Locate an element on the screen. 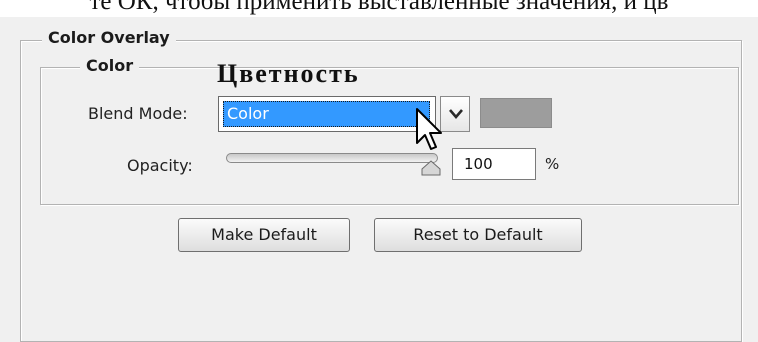 This screenshot has width=758, height=342. blend-mode-label: Blend Mode: is located at coordinates (138, 113).